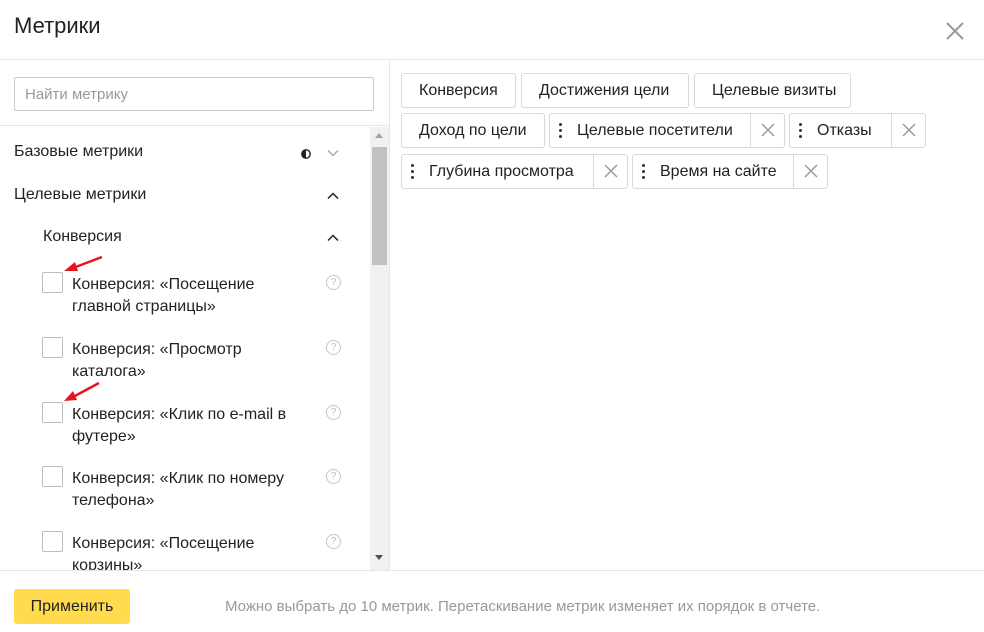  I want to click on selected-metric-chip: Достижения цели, so click(605, 90).